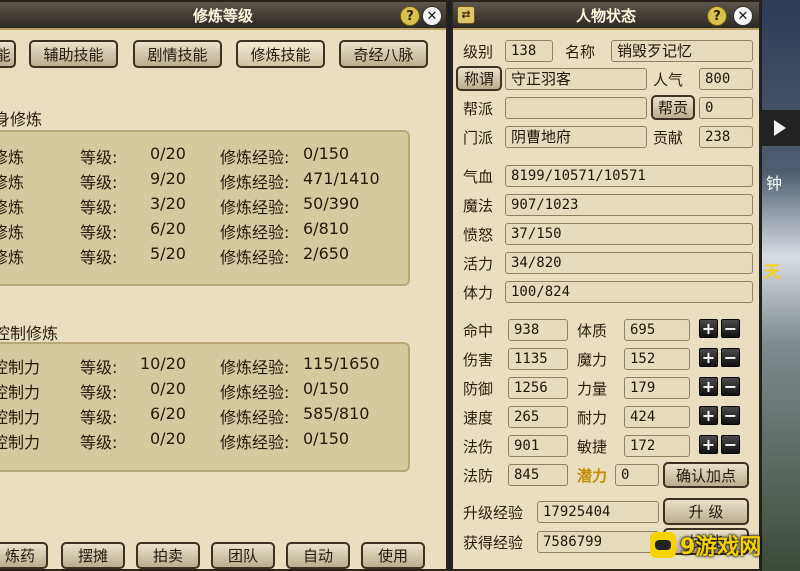  Describe the element at coordinates (706, 475) in the screenshot. I see `confirm-points-button: 确认加点` at that location.